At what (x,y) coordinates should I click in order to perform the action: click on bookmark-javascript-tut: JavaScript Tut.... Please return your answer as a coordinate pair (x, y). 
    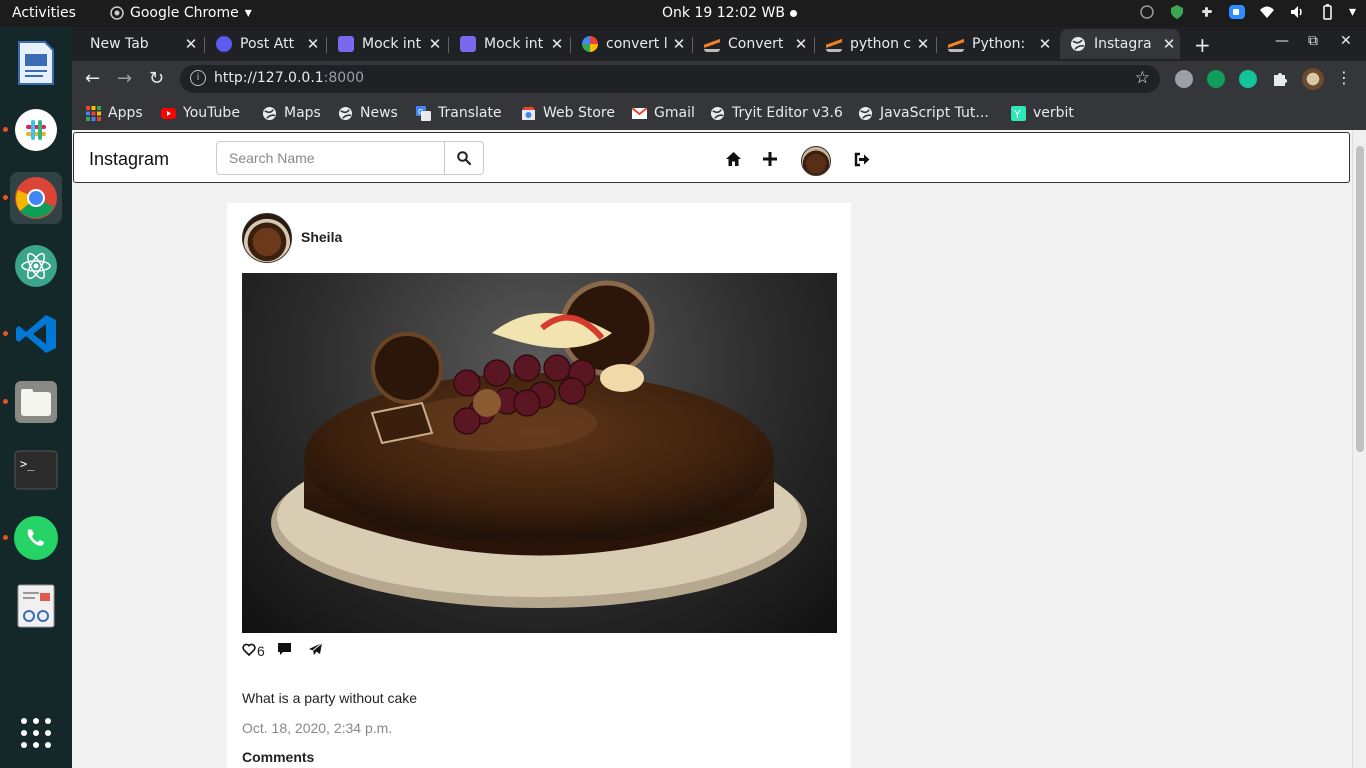
    Looking at the image, I should click on (923, 113).